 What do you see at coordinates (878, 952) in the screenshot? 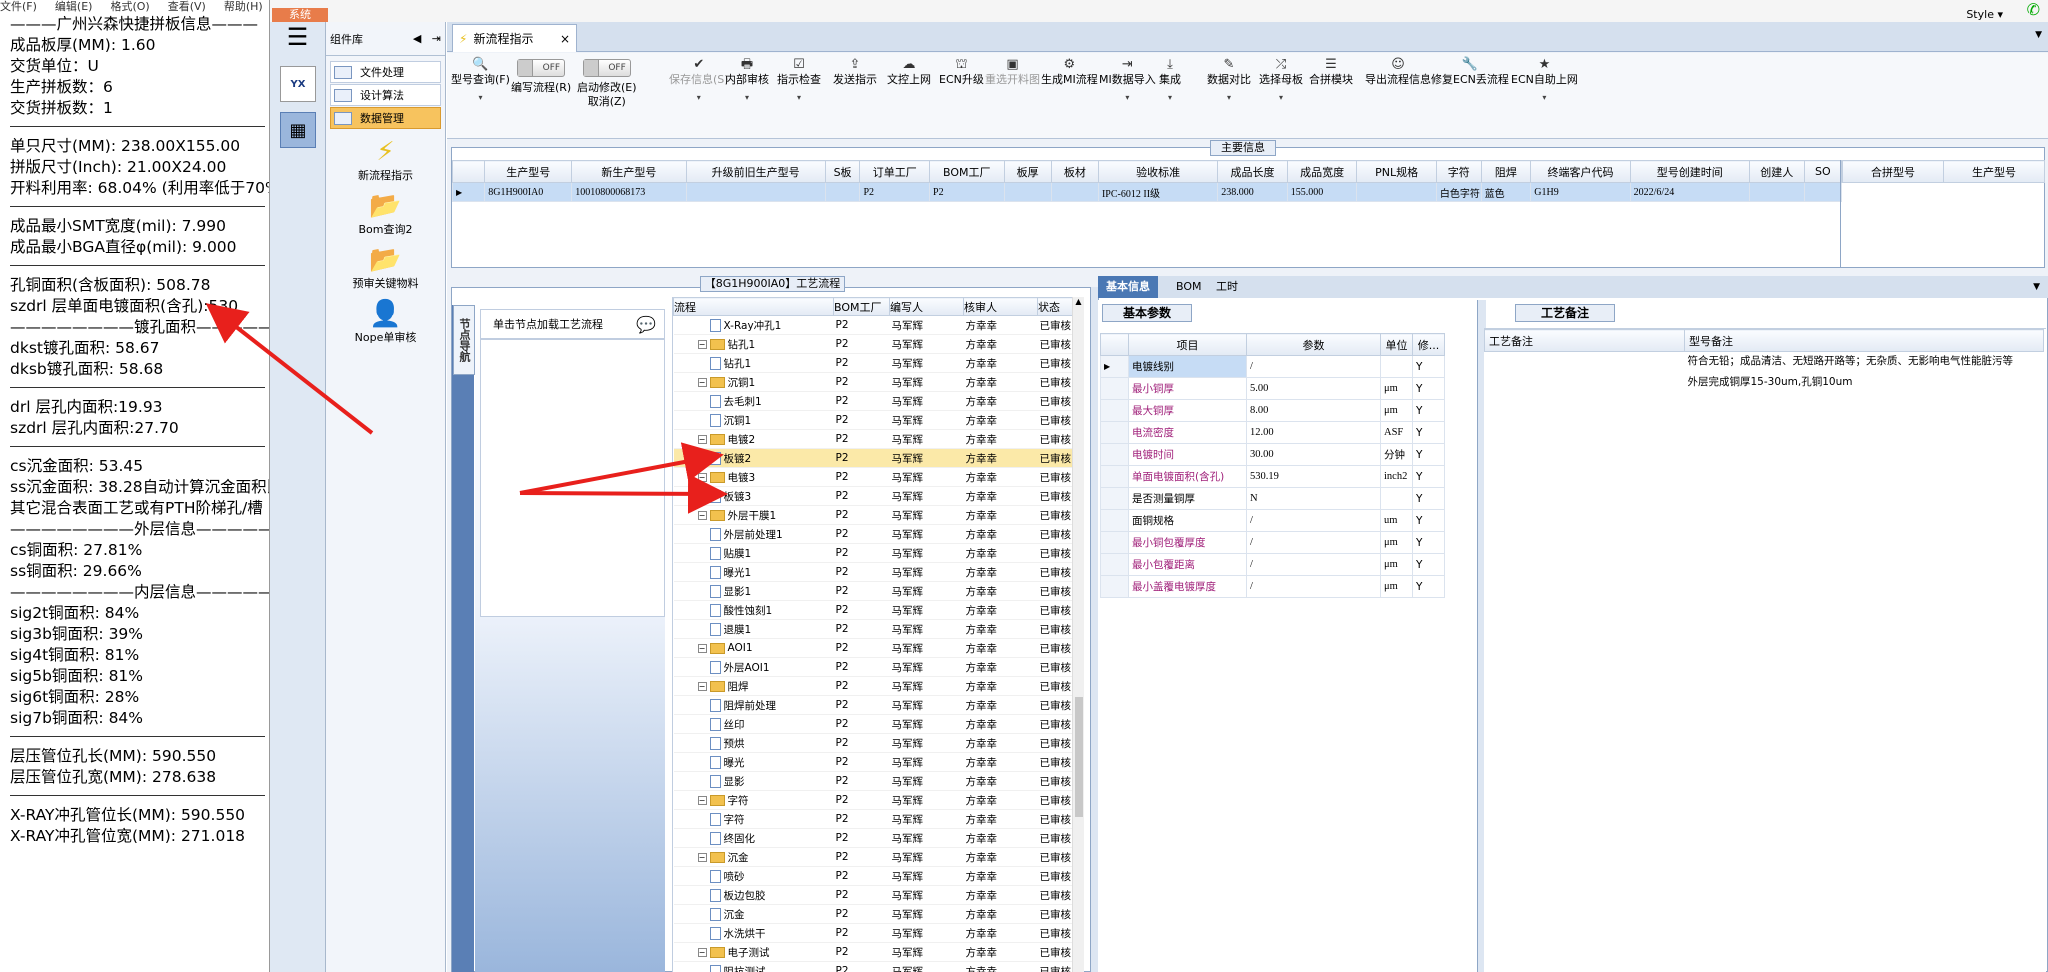
I see `tree-row: − 电子测试 P2 马军辉 方幸幸 已审核` at bounding box center [878, 952].